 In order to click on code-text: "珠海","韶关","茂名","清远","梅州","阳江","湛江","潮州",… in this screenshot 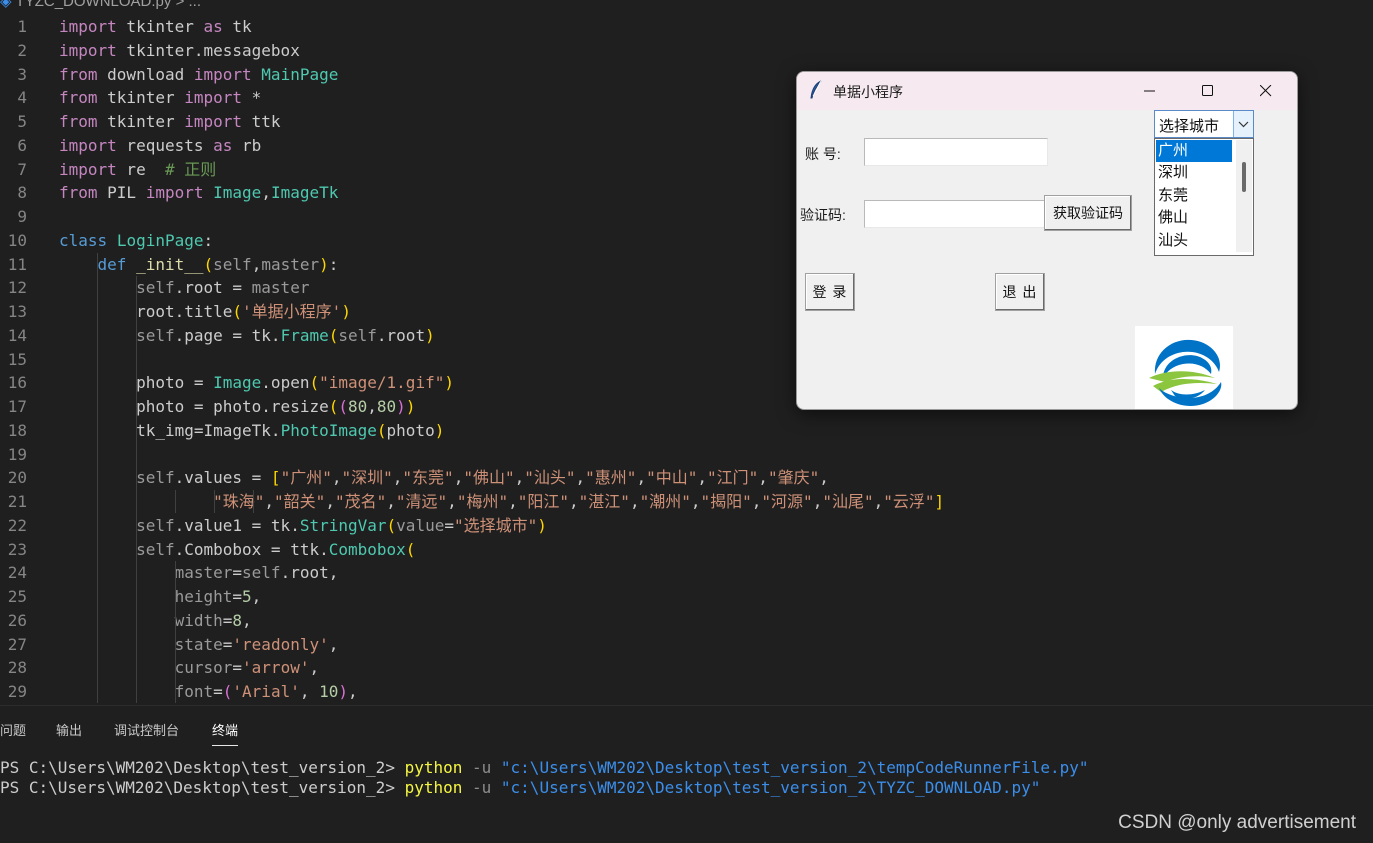, I will do `click(579, 501)`.